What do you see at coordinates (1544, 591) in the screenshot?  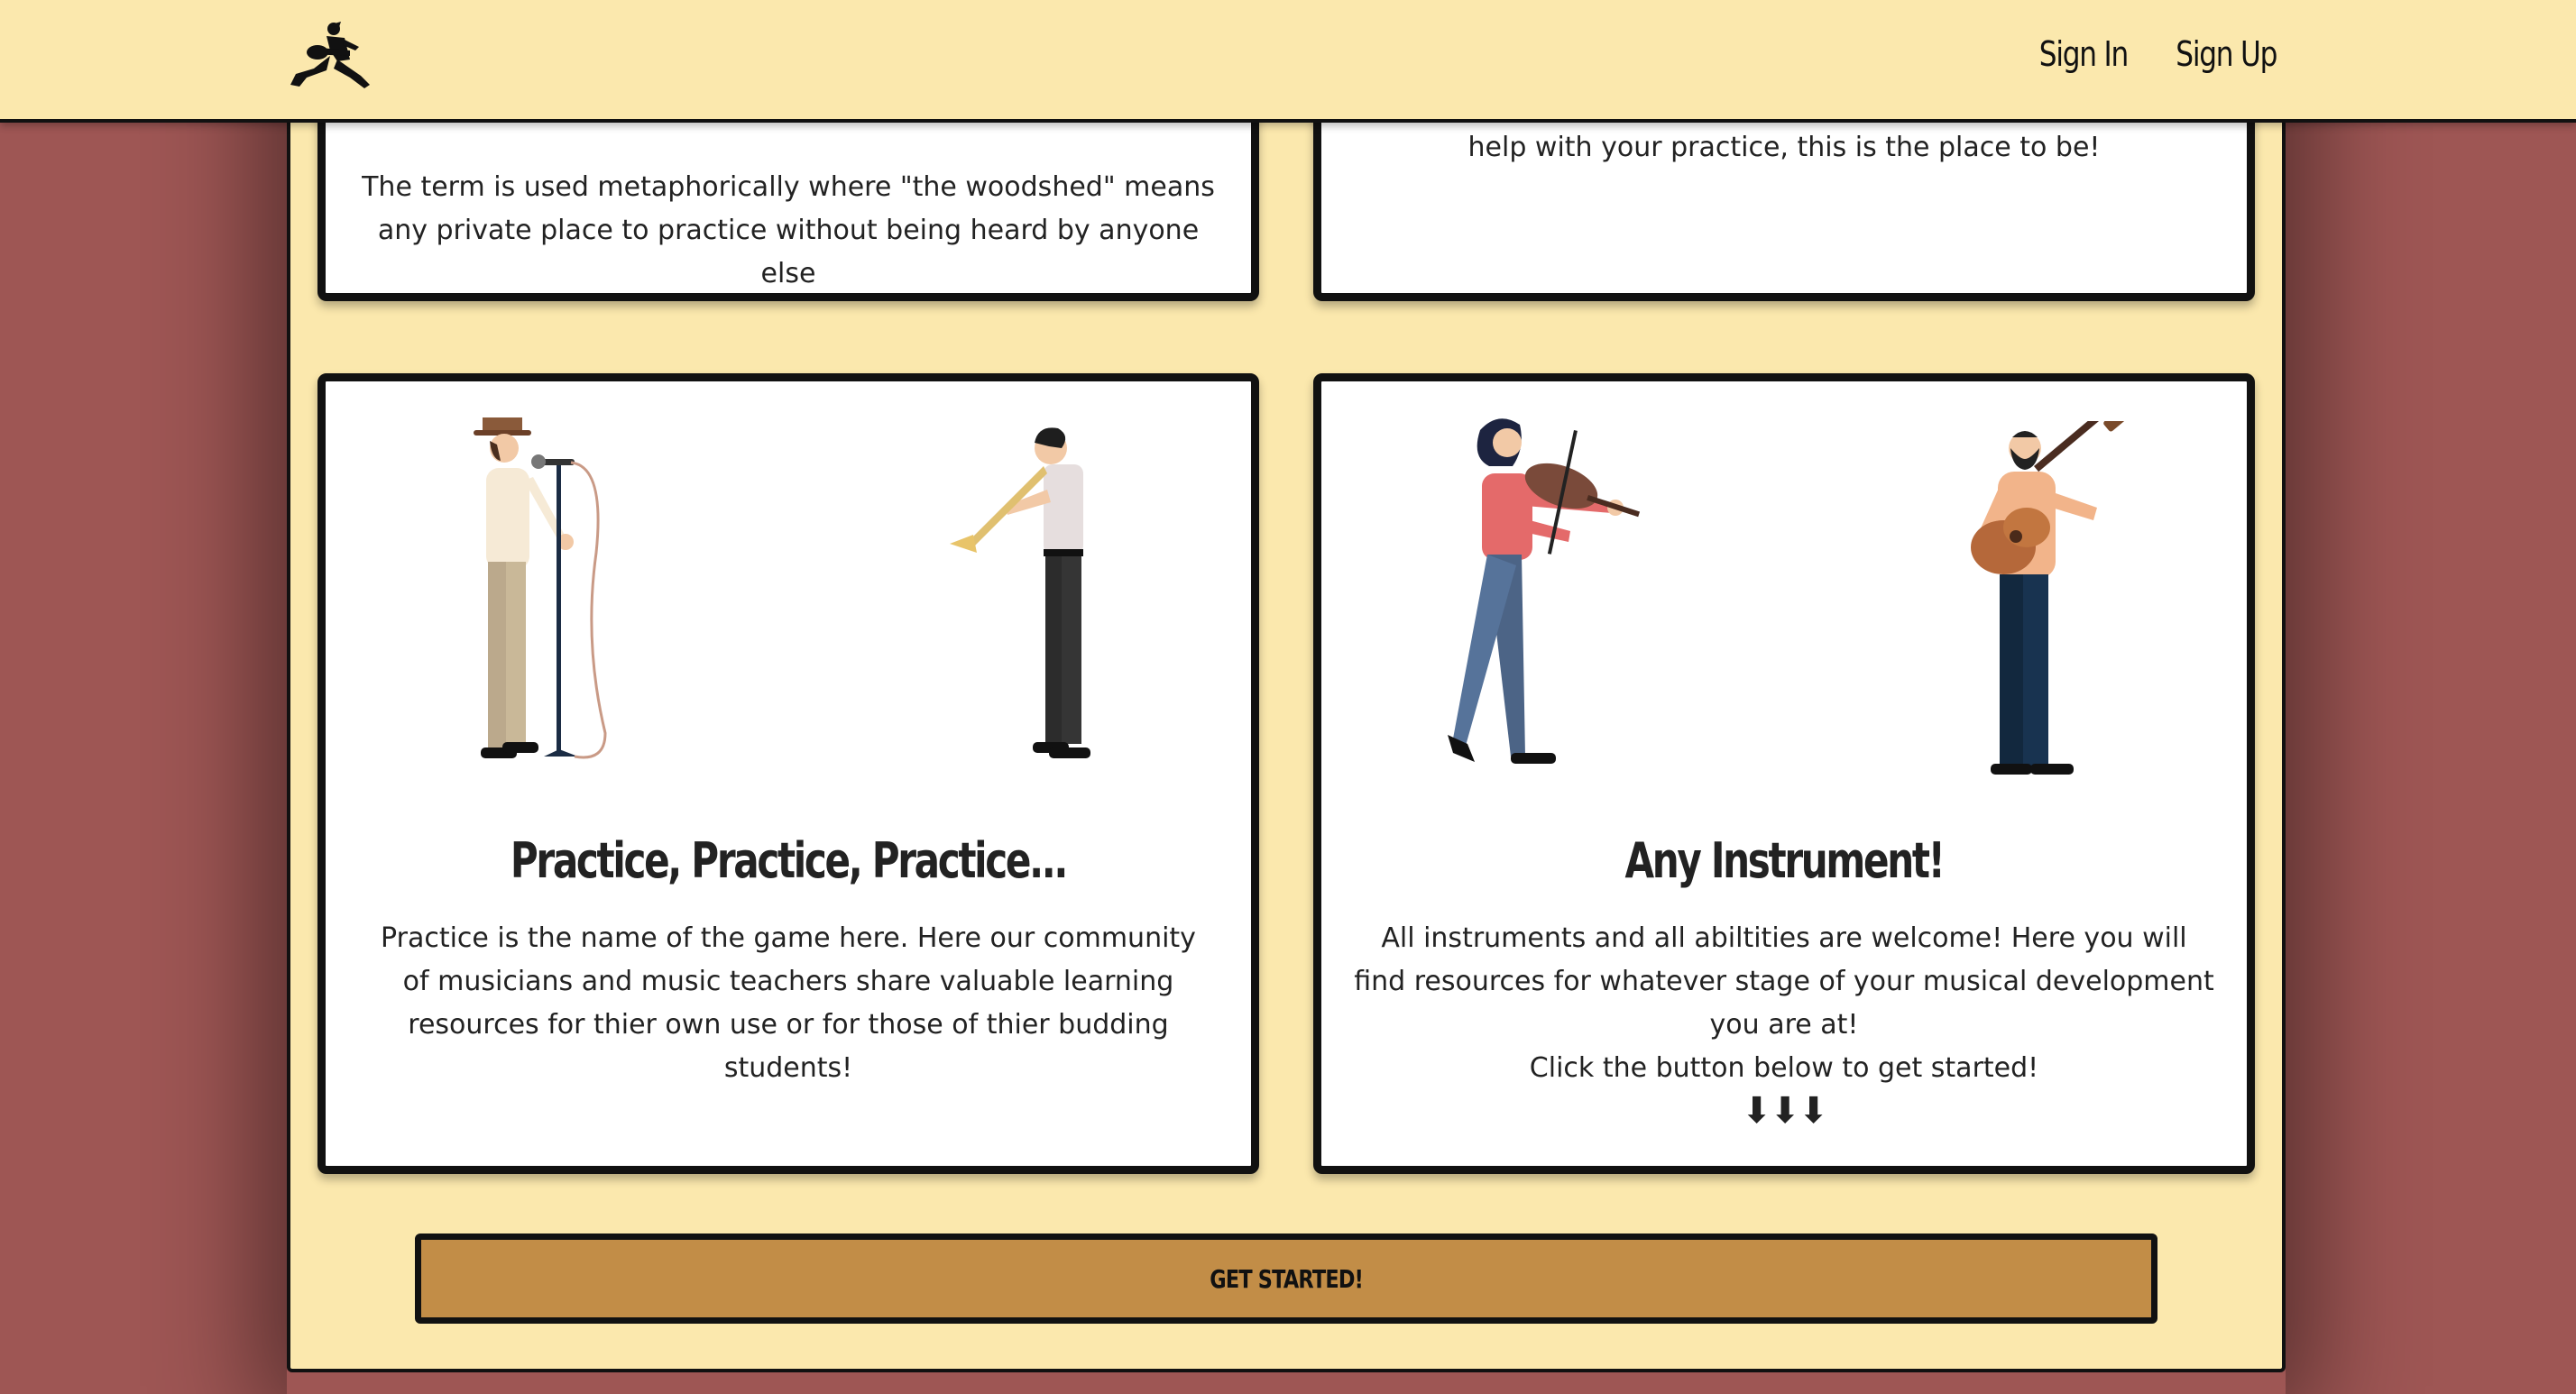 I see `violinist-illustration` at bounding box center [1544, 591].